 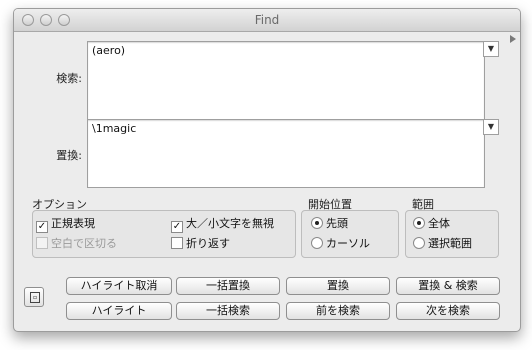 I want to click on start-cursor-radio: カーソル, so click(x=340, y=243).